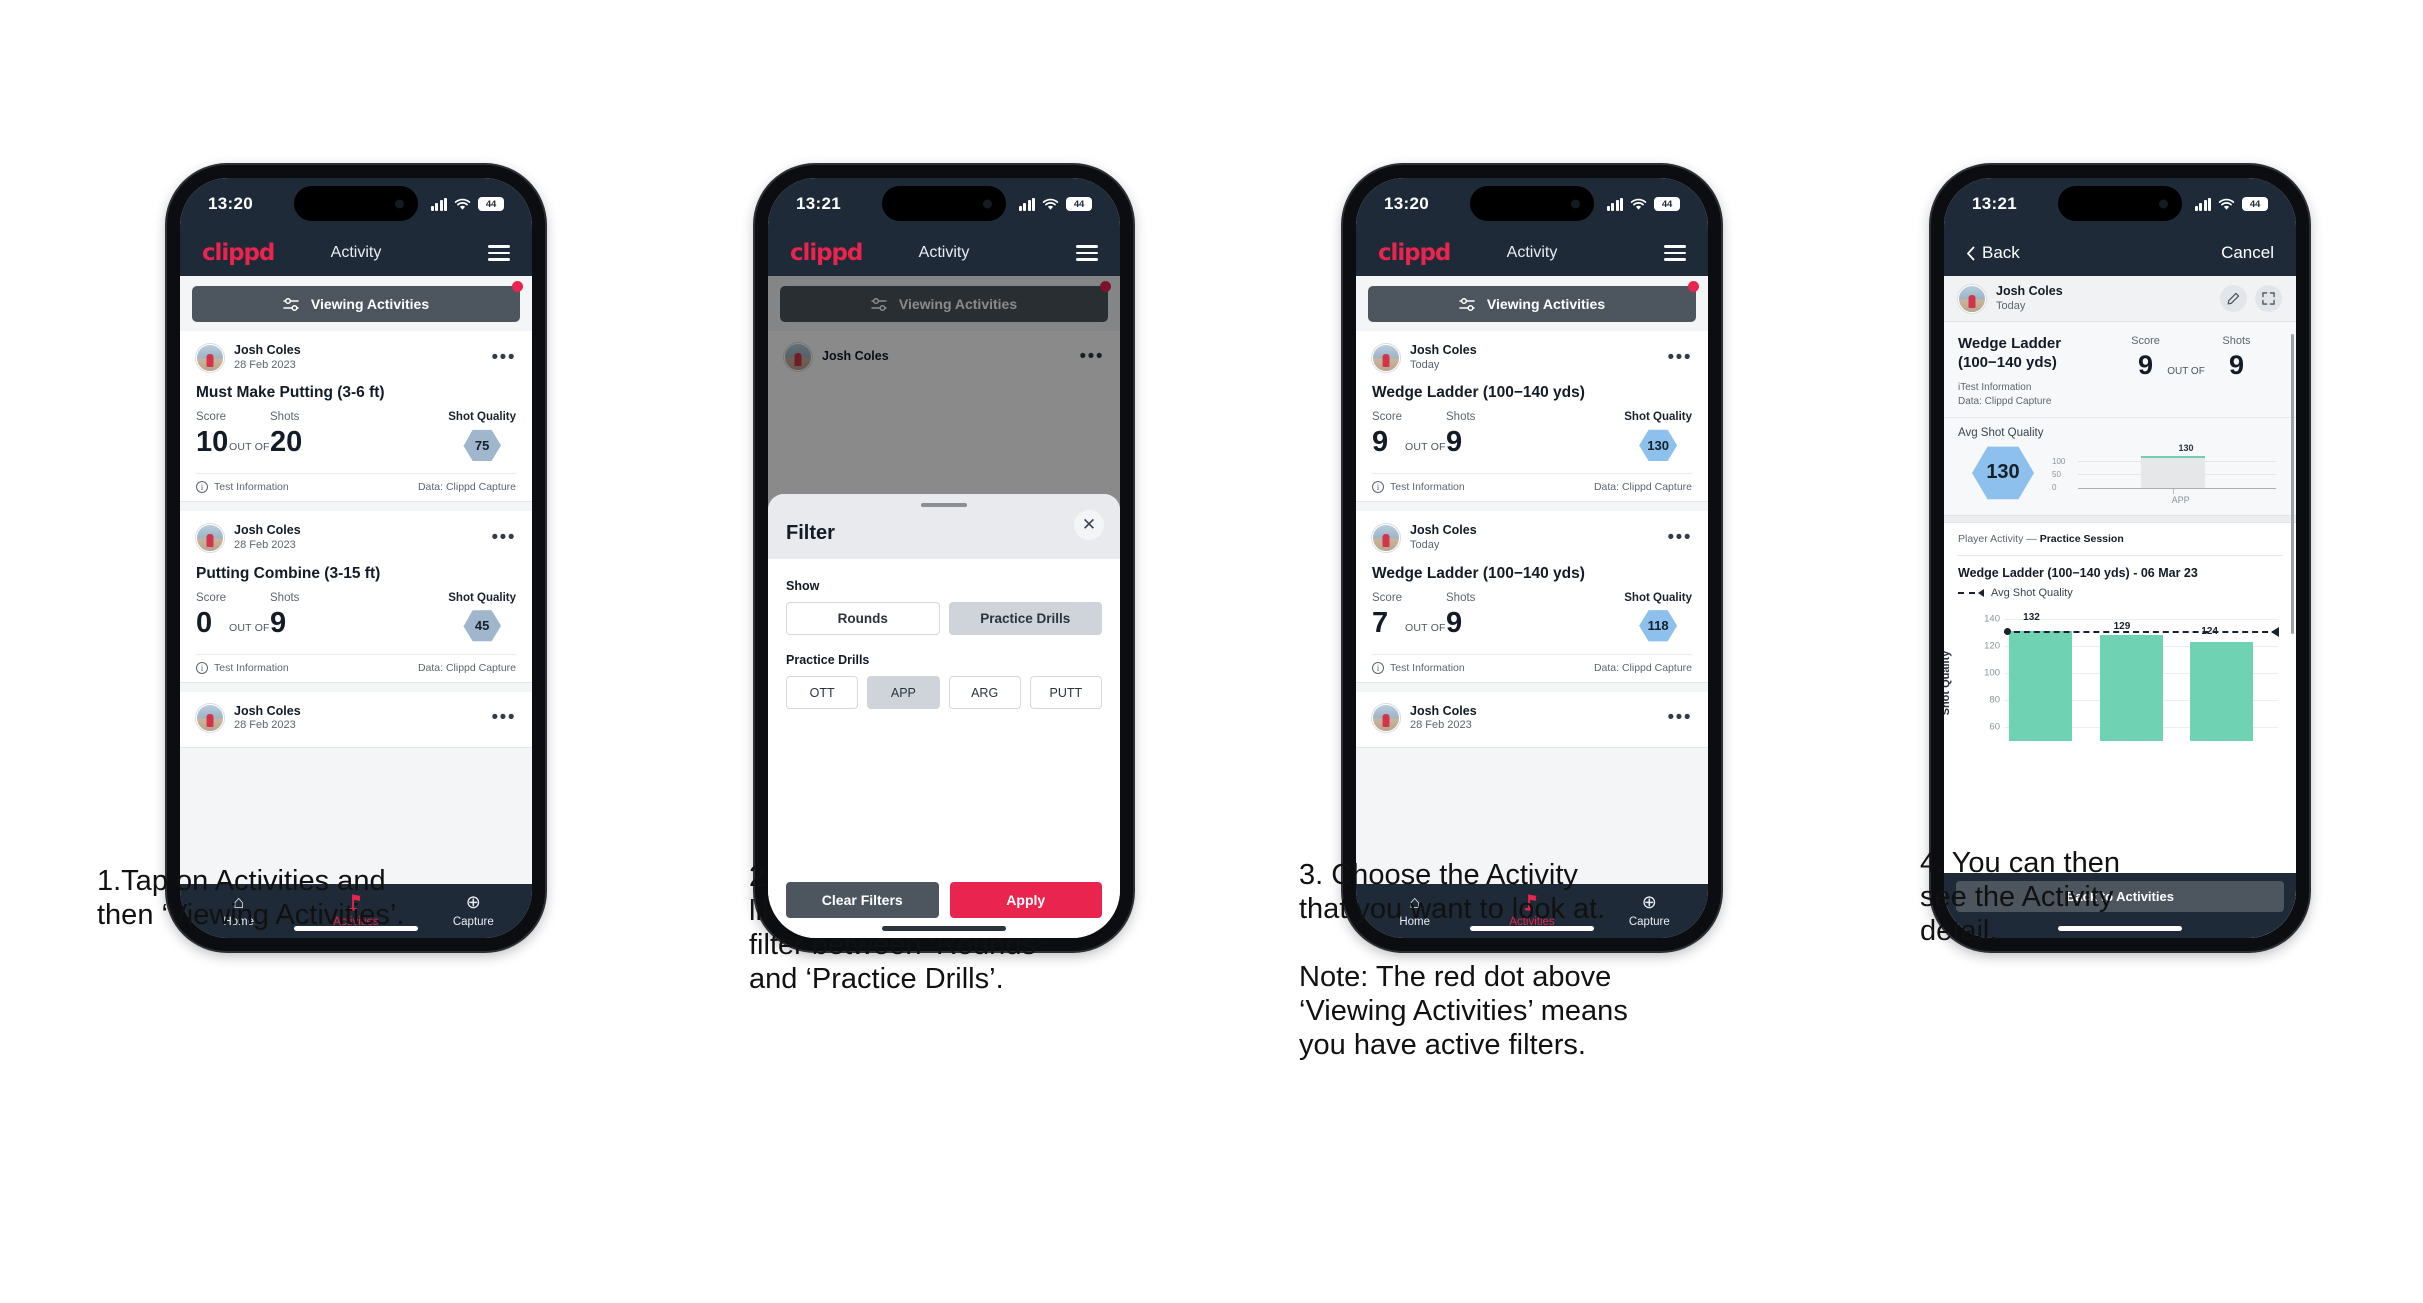 Image resolution: width=2423 pixels, height=1303 pixels. I want to click on shot-quality-metric: Shot Quality 118, so click(1658, 617).